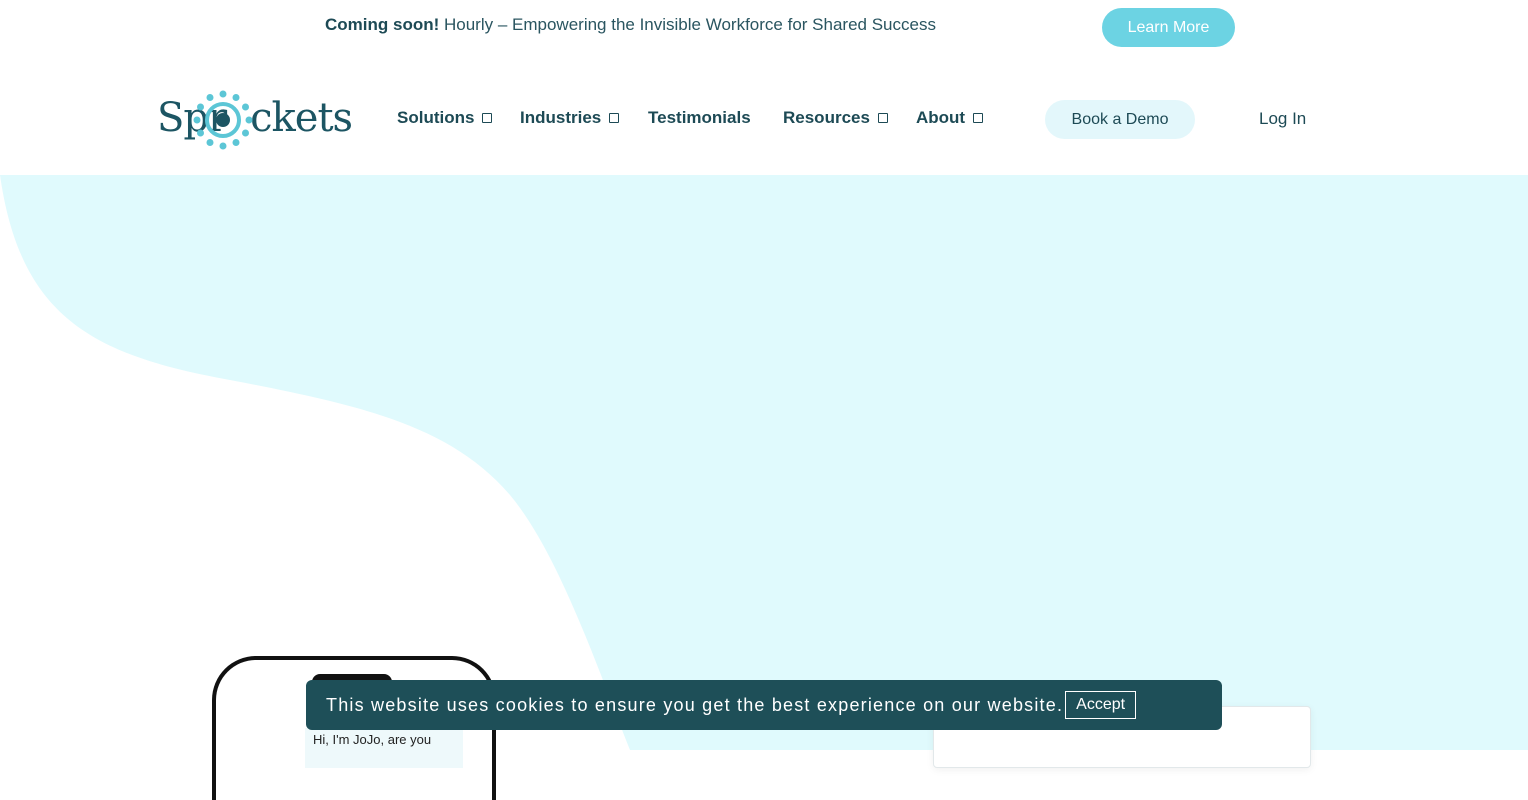  I want to click on nav-resources-label: Resources, so click(826, 117).